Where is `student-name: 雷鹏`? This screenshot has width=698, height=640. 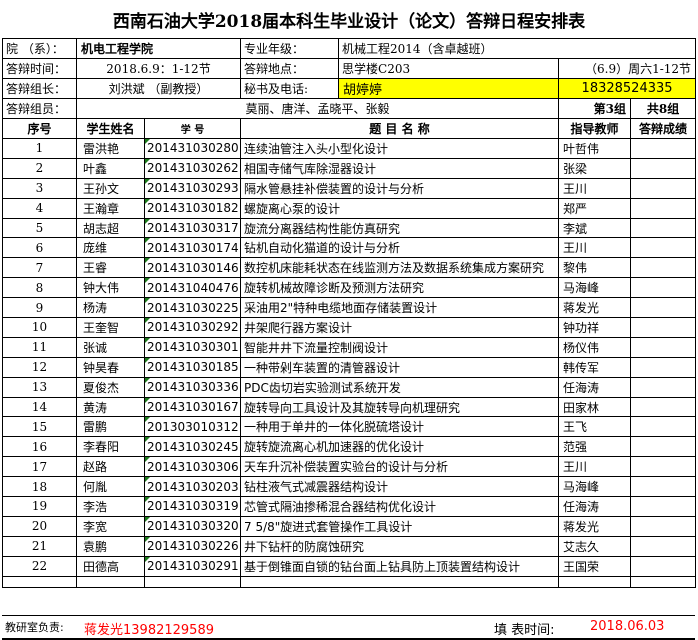 student-name: 雷鹏 is located at coordinates (110, 427).